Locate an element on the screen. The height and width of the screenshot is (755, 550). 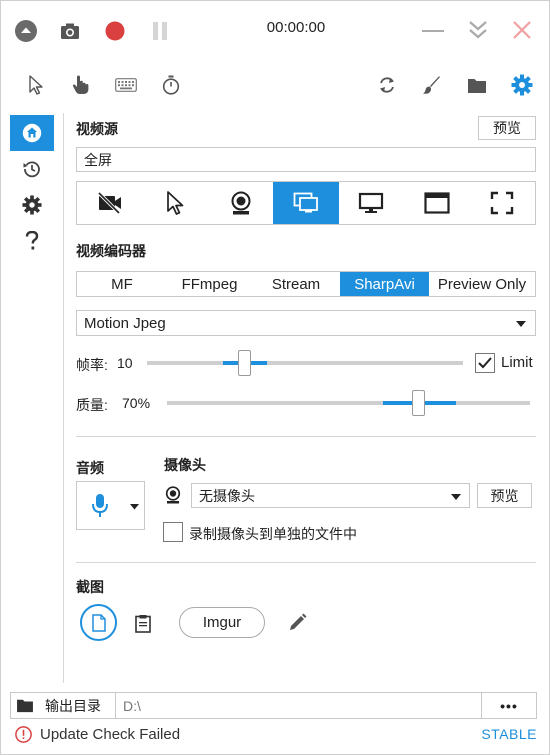
chevron-up-circle-icon is located at coordinates (26, 31).